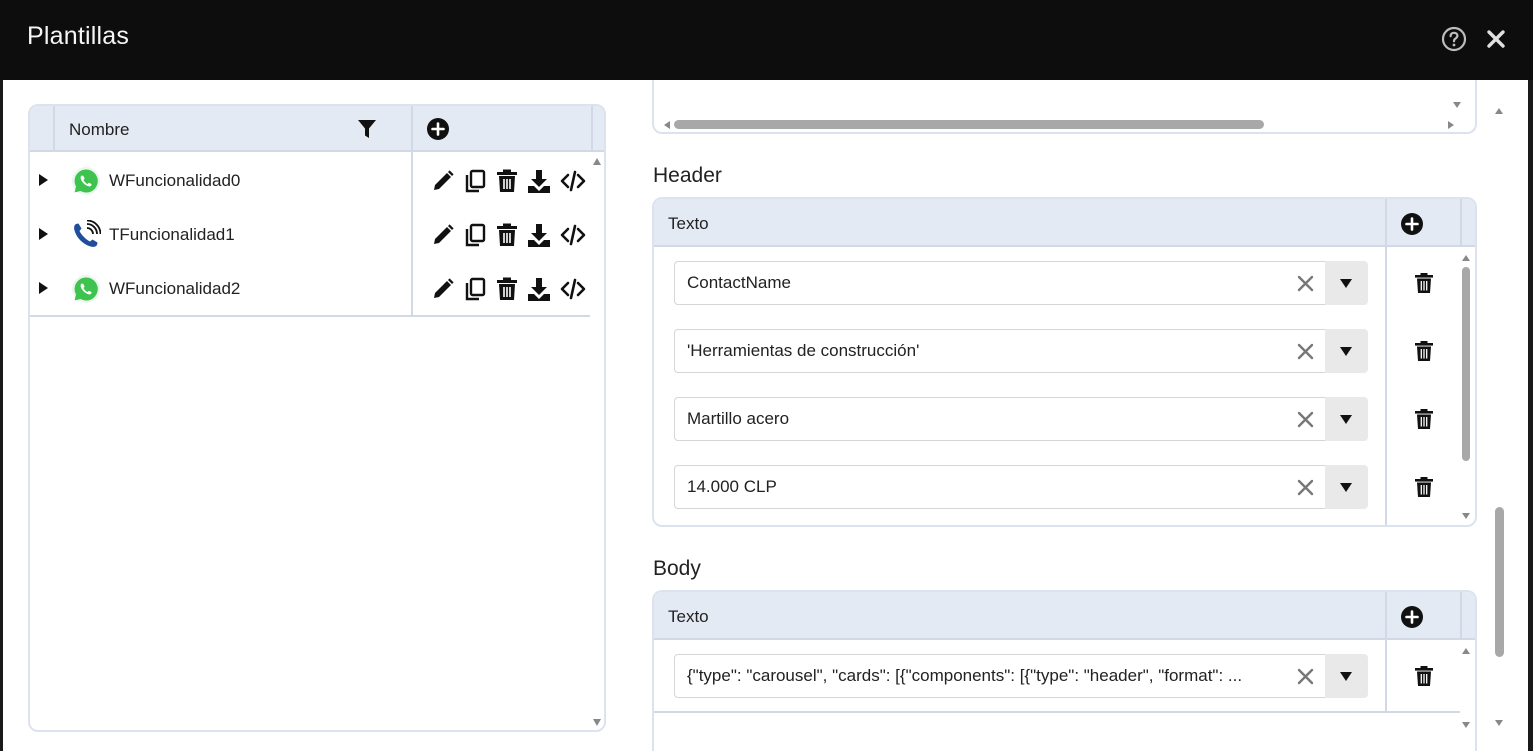  I want to click on body-grid-header: Texto, so click(1064, 616).